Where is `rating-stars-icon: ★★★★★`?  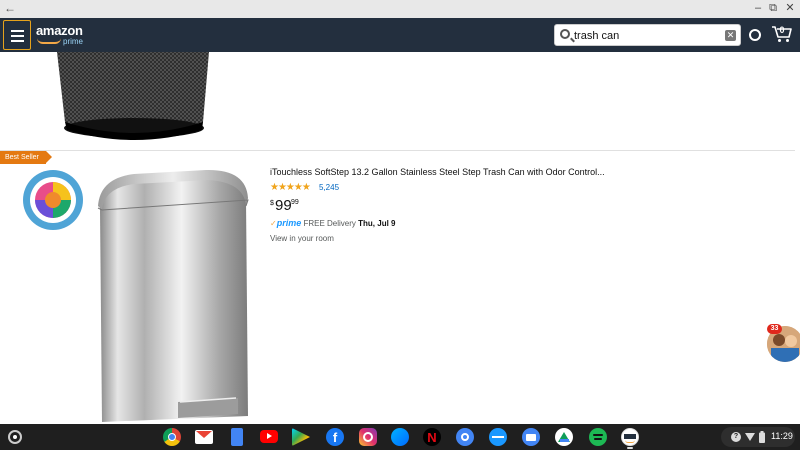
rating-stars-icon: ★★★★★ is located at coordinates (290, 187).